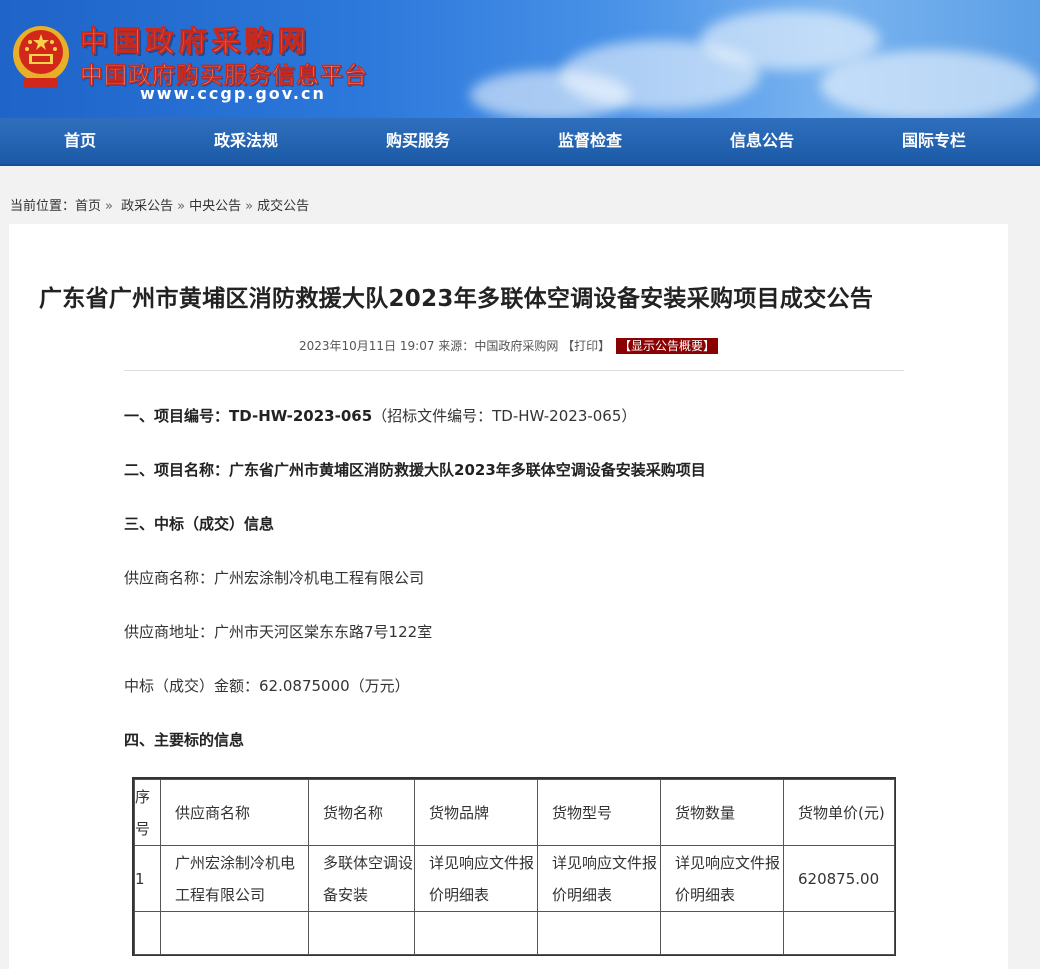 Image resolution: width=1040 pixels, height=969 pixels. Describe the element at coordinates (361, 812) in the screenshot. I see `table-header-cell: 货物名称` at that location.